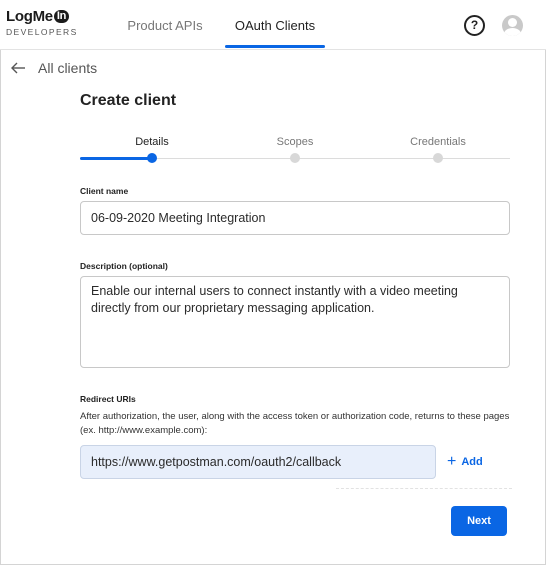 The width and height of the screenshot is (546, 565). I want to click on tab-product-apis: Product APIs, so click(165, 25).